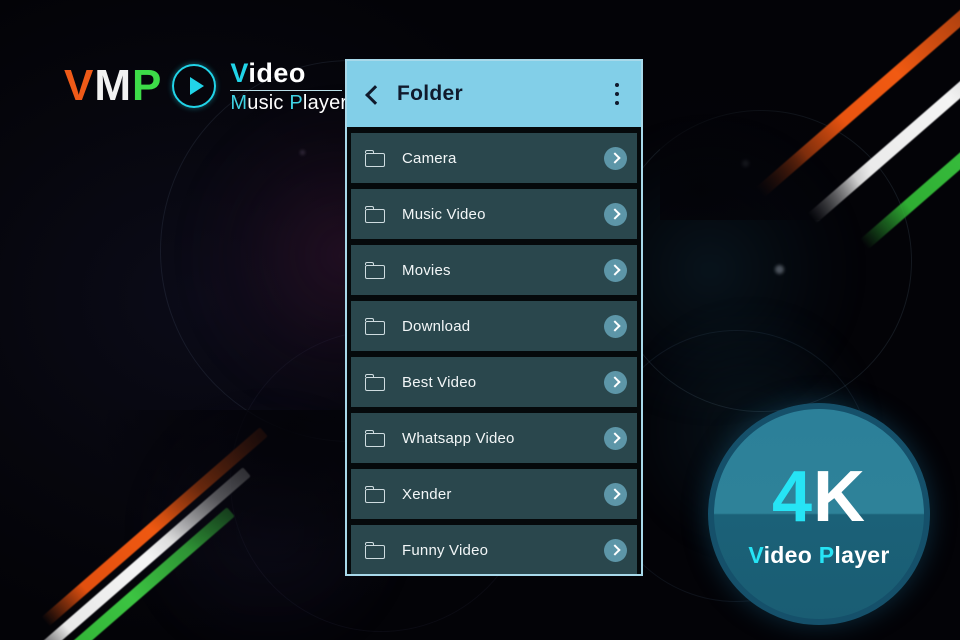  I want to click on list-item-label: Funny Video, so click(445, 550).